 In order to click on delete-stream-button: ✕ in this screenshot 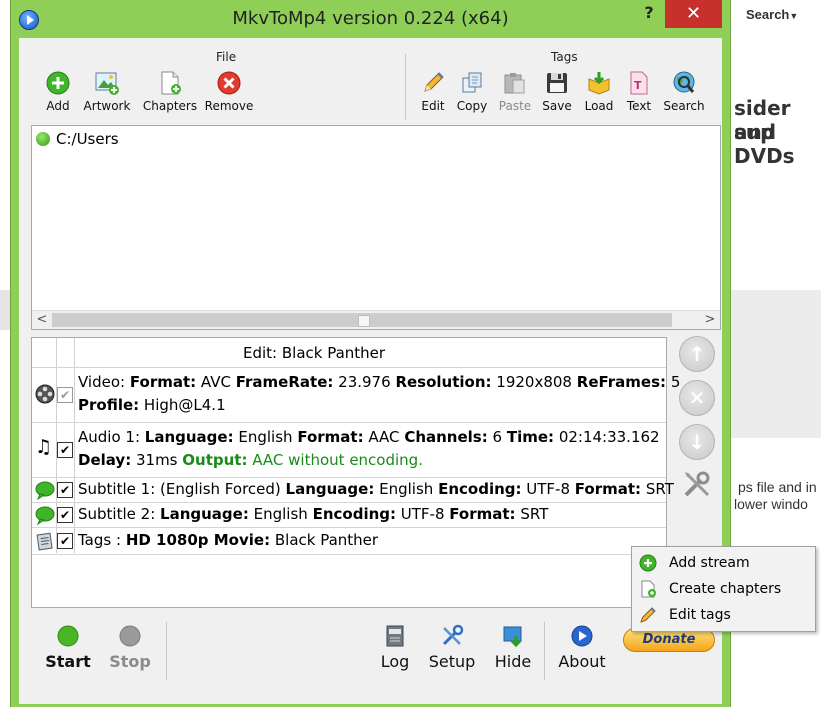, I will do `click(697, 398)`.